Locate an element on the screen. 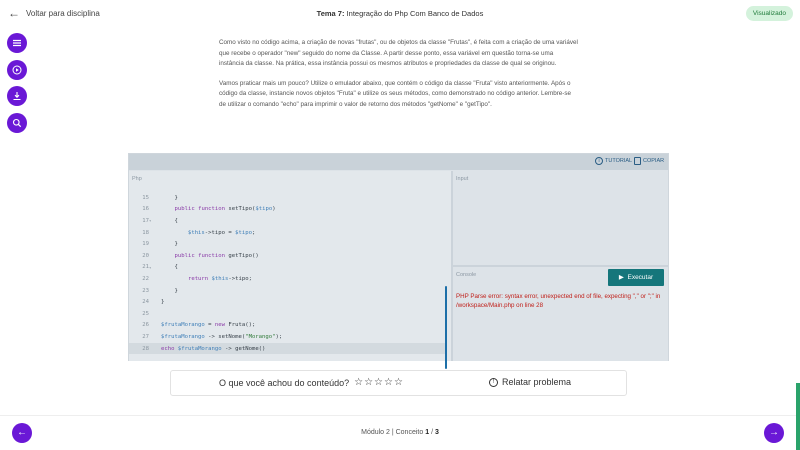 The image size is (800, 450). arrow-right-icon: → is located at coordinates (774, 432).